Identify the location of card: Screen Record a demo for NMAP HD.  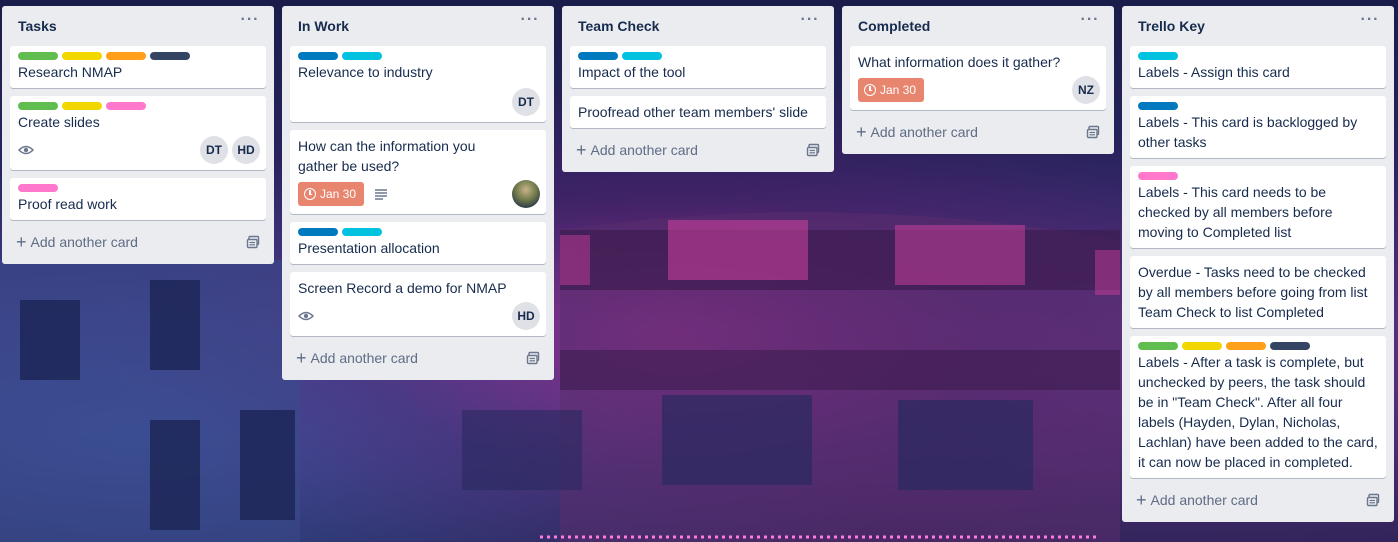
(418, 304).